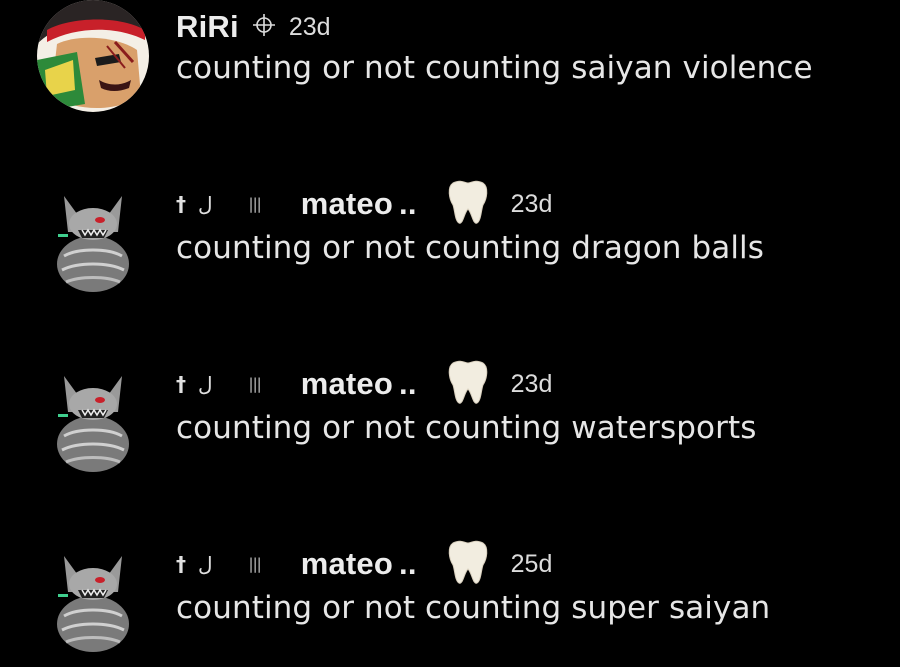 The width and height of the screenshot is (900, 667). I want to click on comment-text: counting or not counting saiyan violence, so click(494, 68).